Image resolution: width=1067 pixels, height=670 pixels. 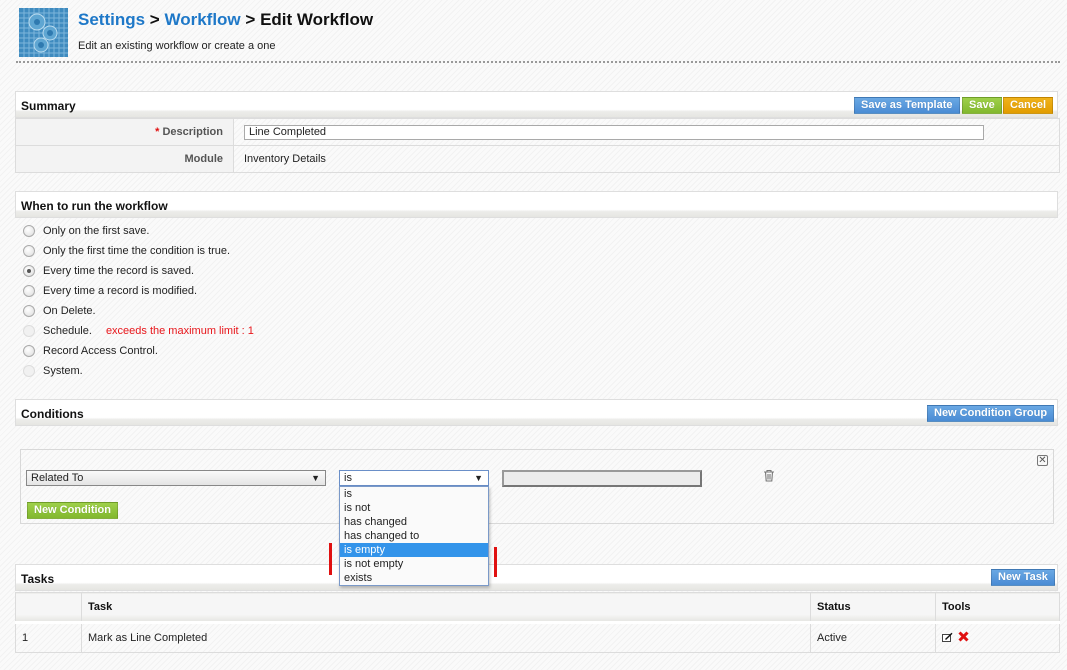 What do you see at coordinates (991, 413) in the screenshot?
I see `new-condition-group-button: New Condition Group` at bounding box center [991, 413].